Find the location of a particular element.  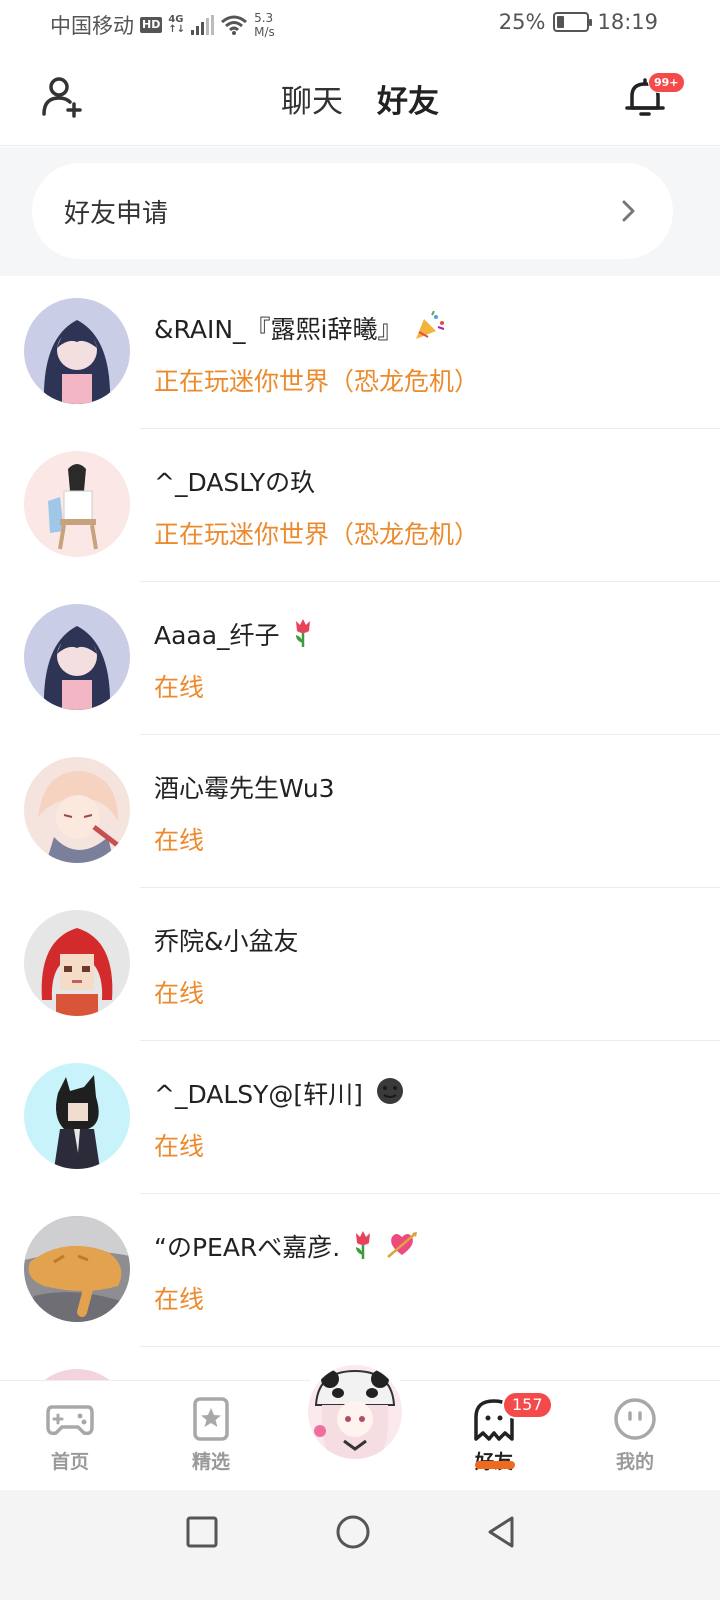

friend-request-label: 好友申请 is located at coordinates (116, 213).